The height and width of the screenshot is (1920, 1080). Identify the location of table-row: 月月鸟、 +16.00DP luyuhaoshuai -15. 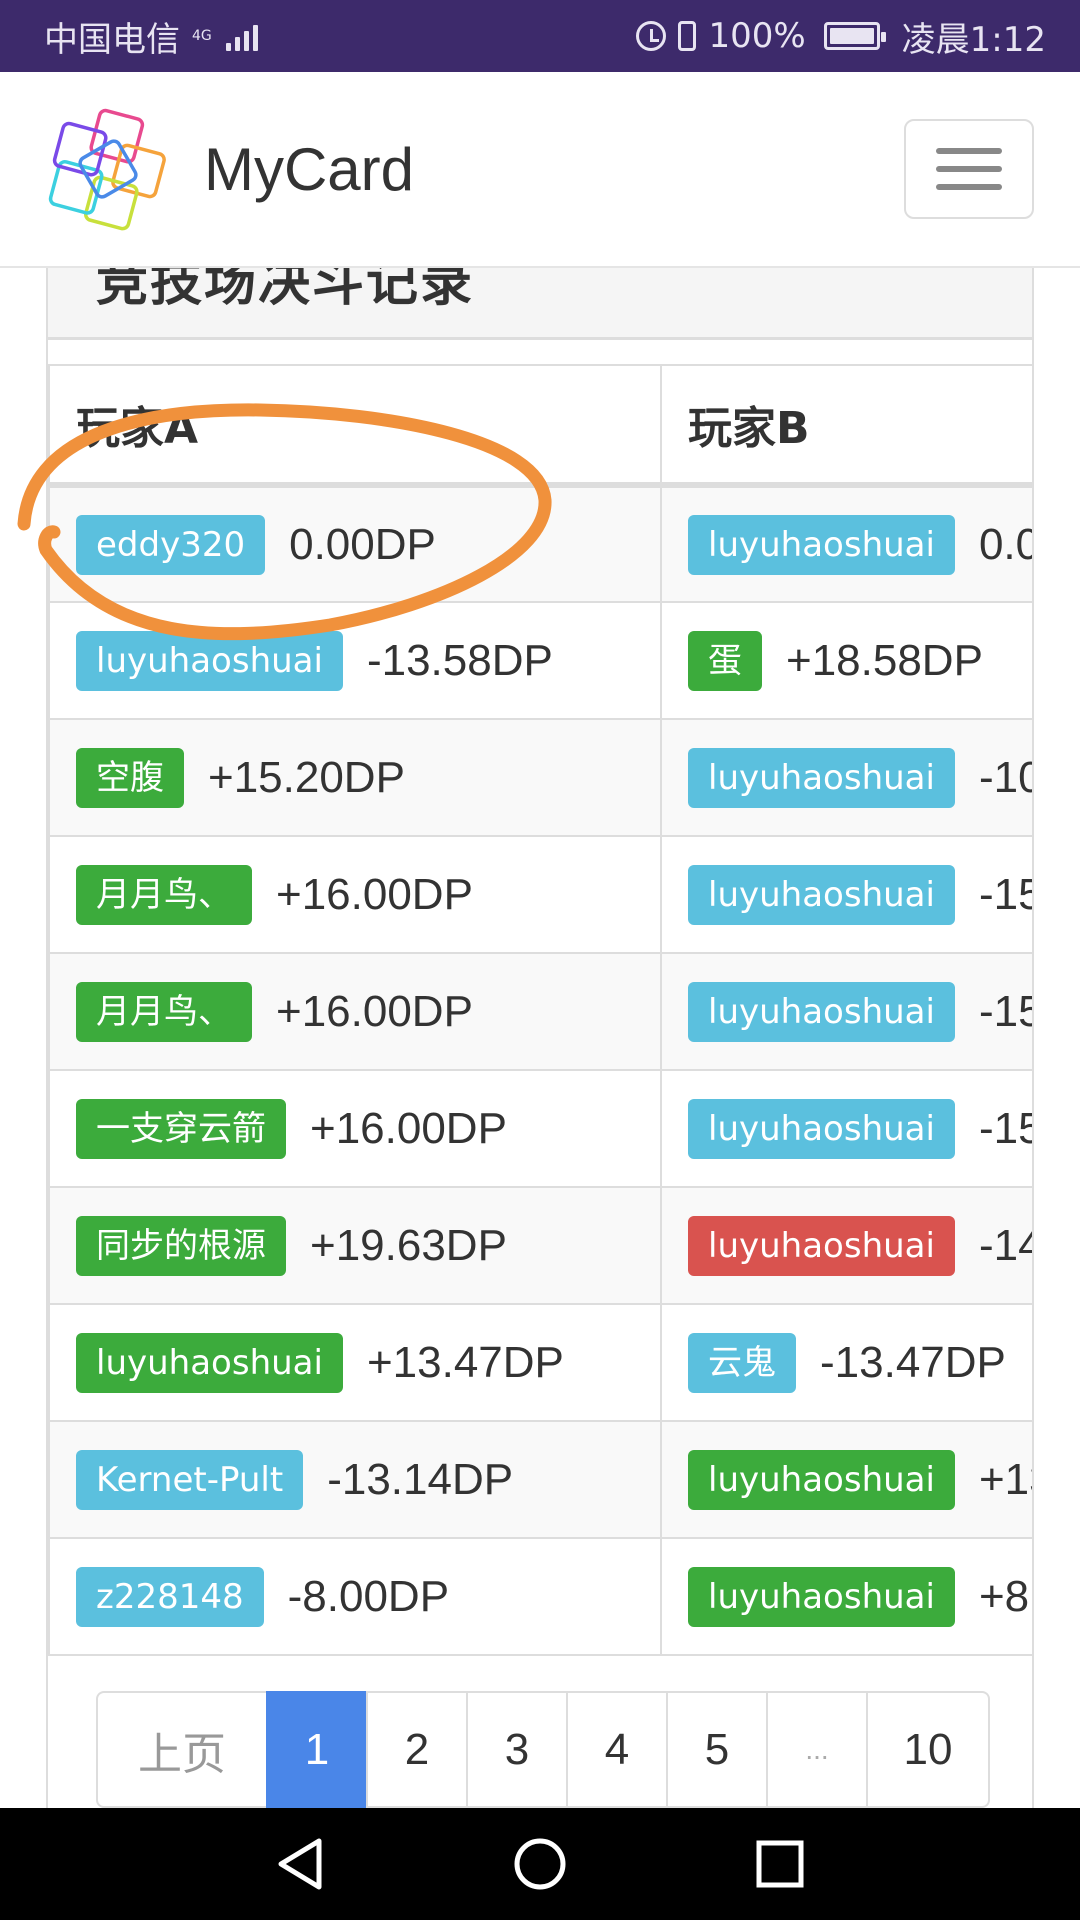
(540, 894).